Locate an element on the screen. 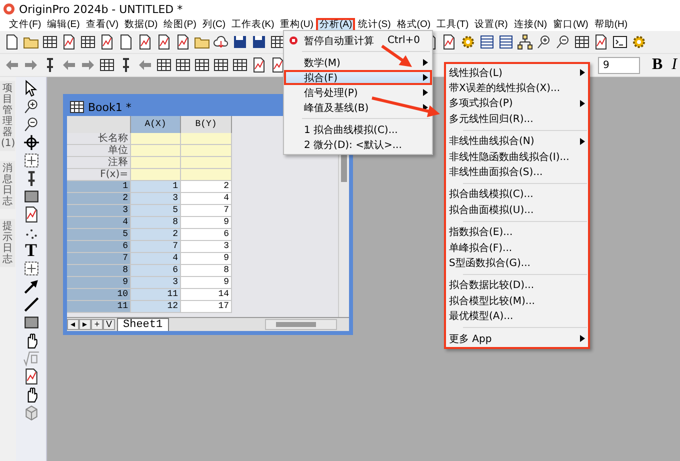 This screenshot has width=680, height=461. table-cell: 17 is located at coordinates (206, 307).